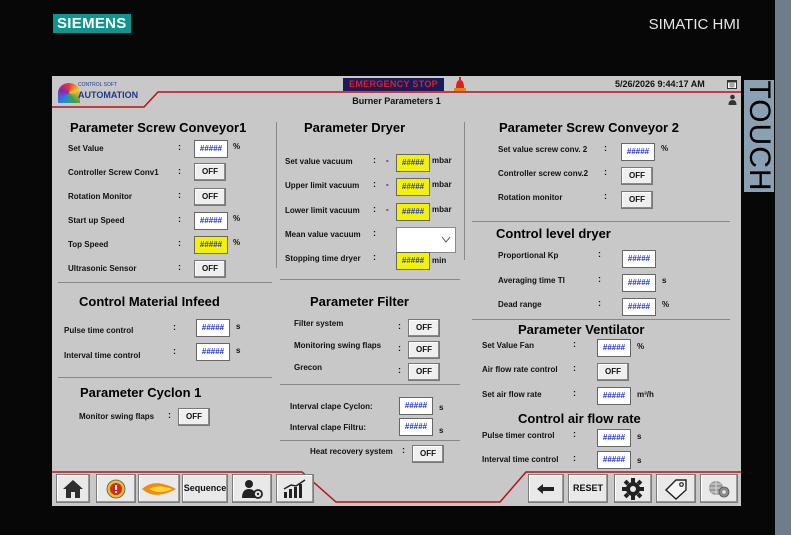 The image size is (791, 535). Describe the element at coordinates (783, 267) in the screenshot. I see `bezel-side-strip` at that location.